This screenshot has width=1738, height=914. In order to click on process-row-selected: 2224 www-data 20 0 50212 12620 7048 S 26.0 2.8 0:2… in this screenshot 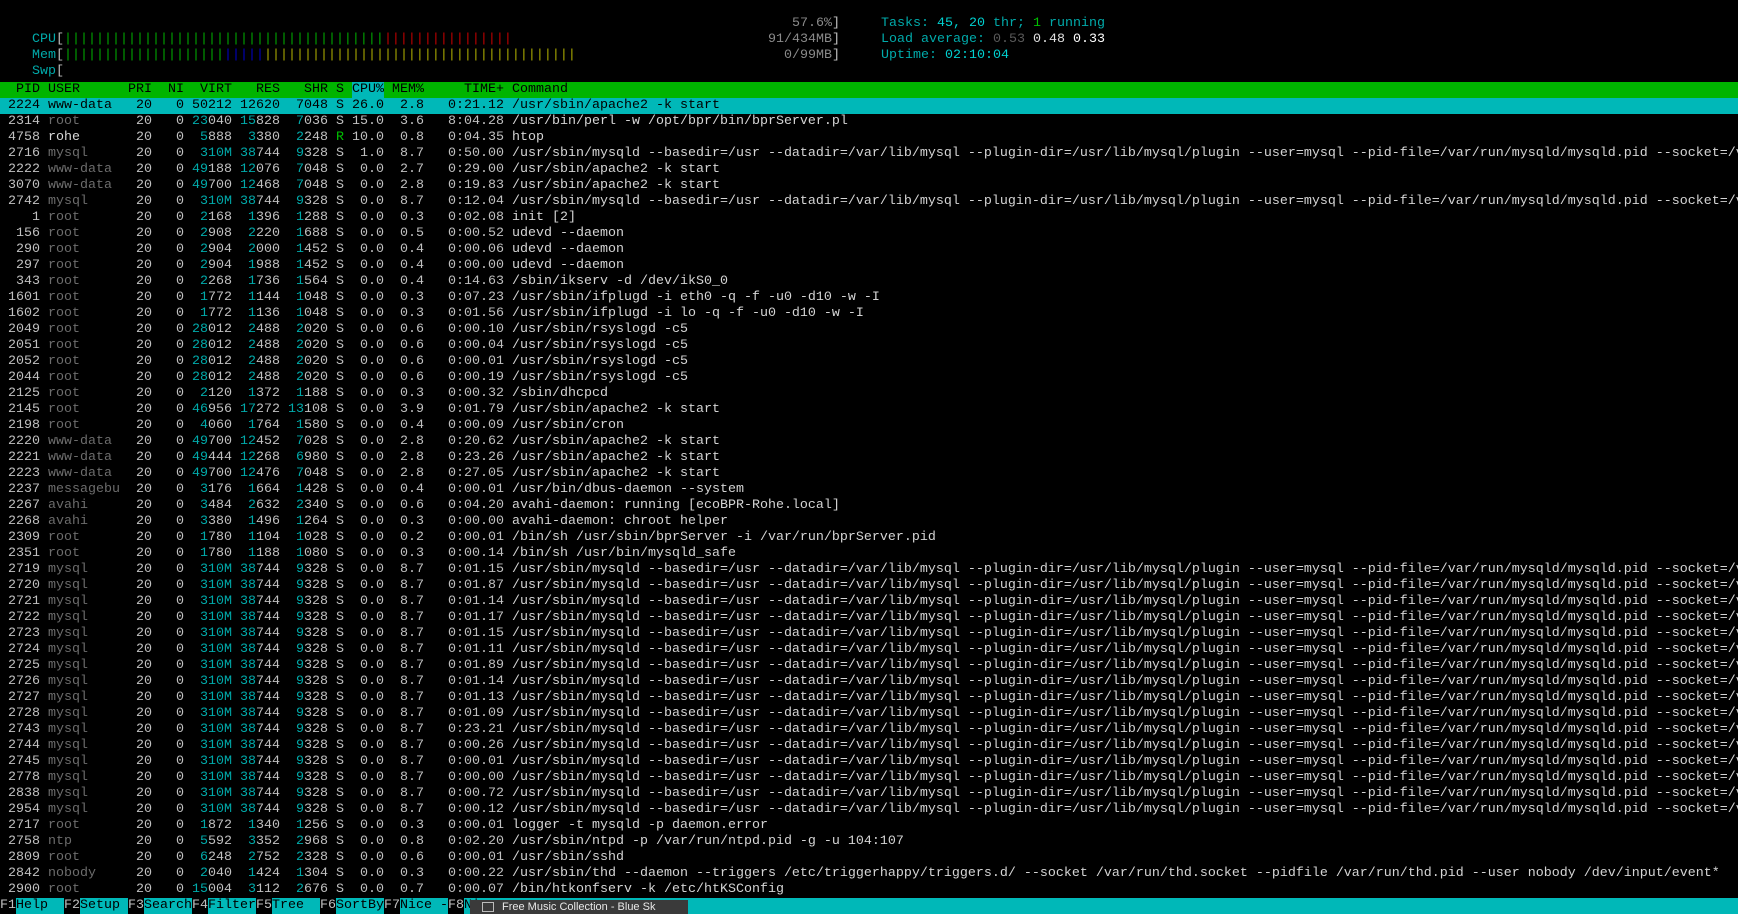, I will do `click(869, 106)`.